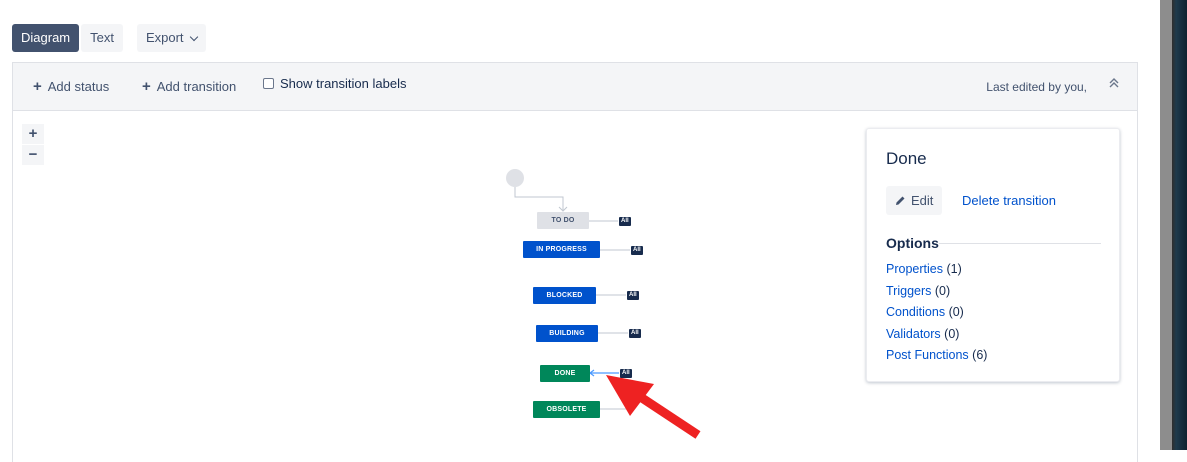 The image size is (1187, 462). Describe the element at coordinates (561, 249) in the screenshot. I see `status-in-progress: IN PROGRESS` at that location.